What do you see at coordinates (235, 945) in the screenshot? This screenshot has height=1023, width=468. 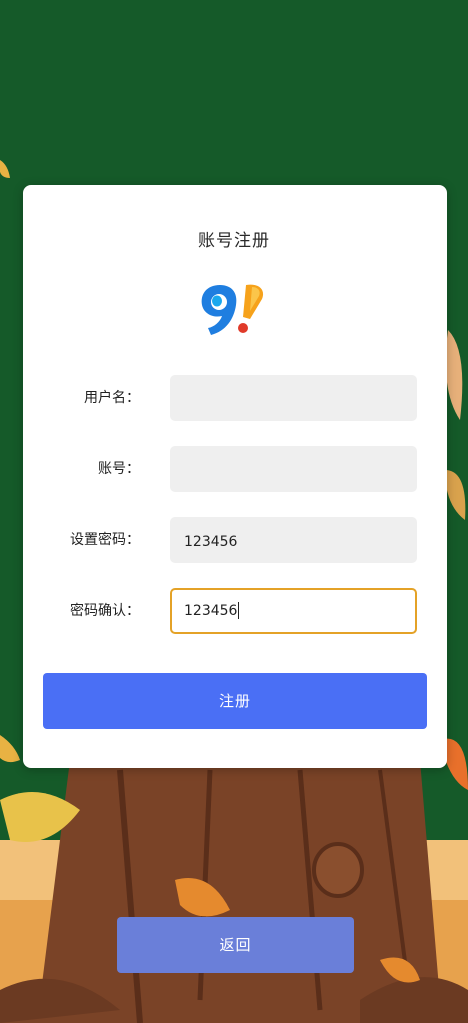 I see `back-button: 返回` at bounding box center [235, 945].